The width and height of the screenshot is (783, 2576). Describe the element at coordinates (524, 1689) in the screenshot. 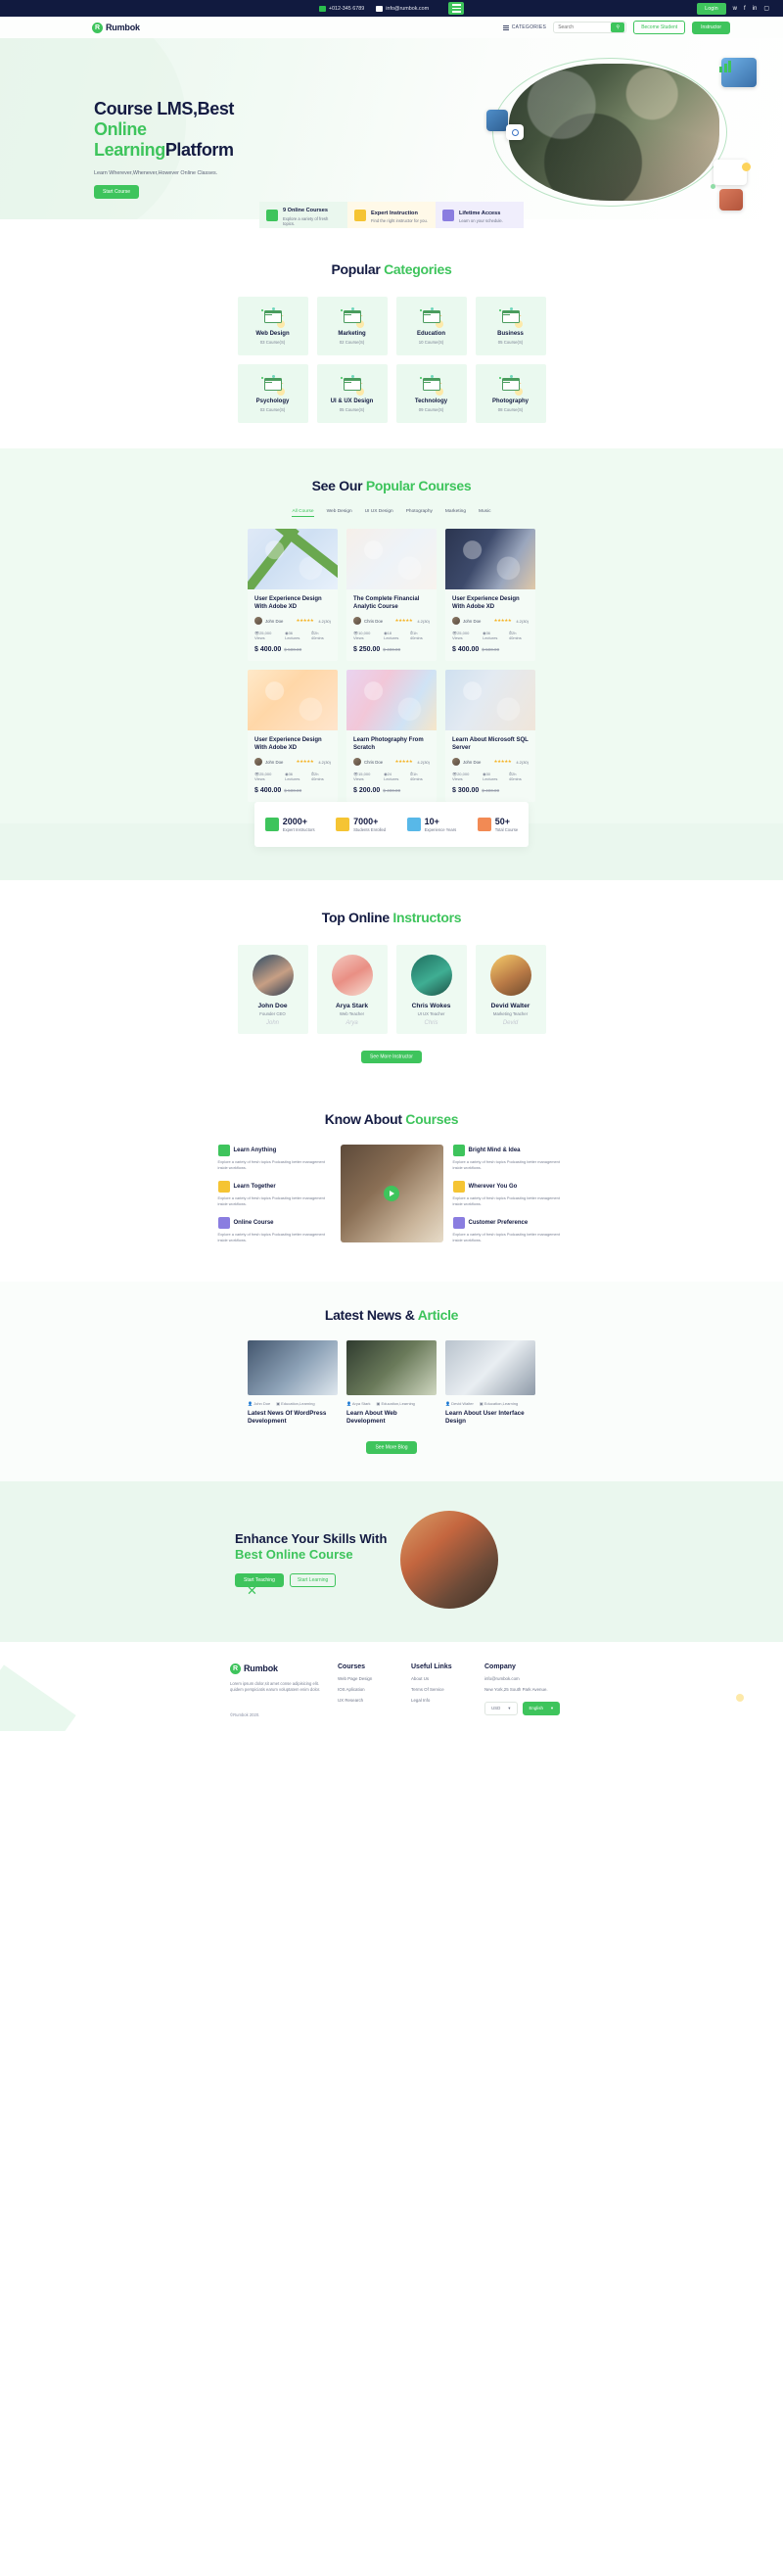

I see `footer-link-2-1: New York,25 South Park Avenue.` at that location.